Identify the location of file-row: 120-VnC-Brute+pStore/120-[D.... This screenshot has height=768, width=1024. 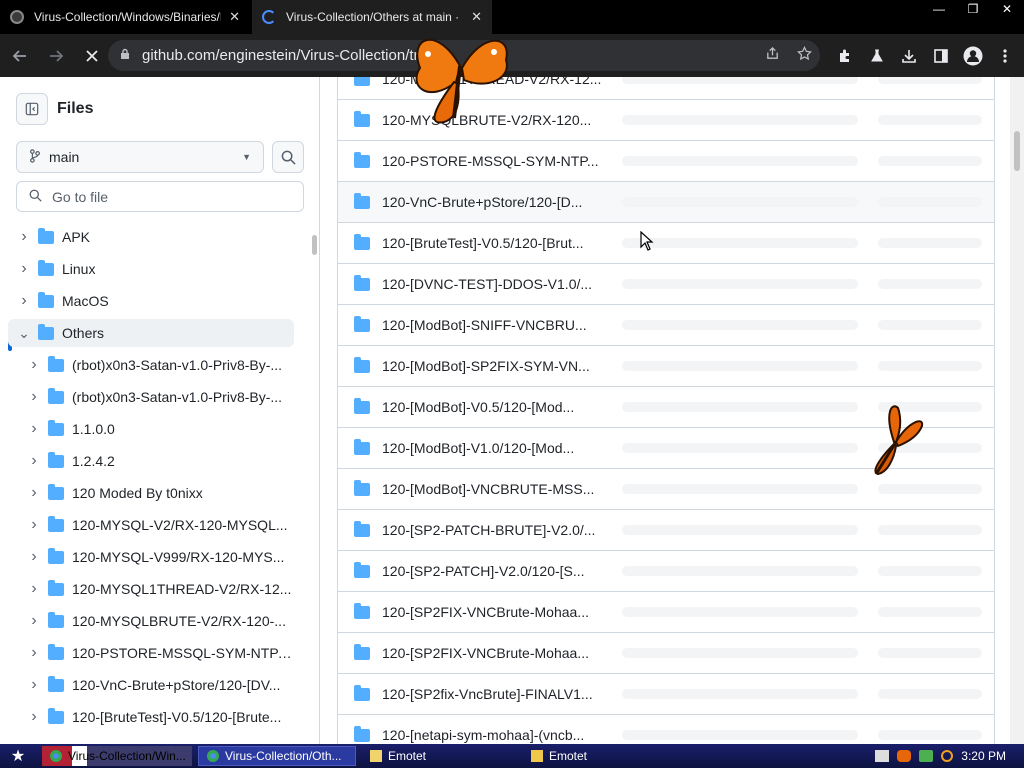
(666, 202).